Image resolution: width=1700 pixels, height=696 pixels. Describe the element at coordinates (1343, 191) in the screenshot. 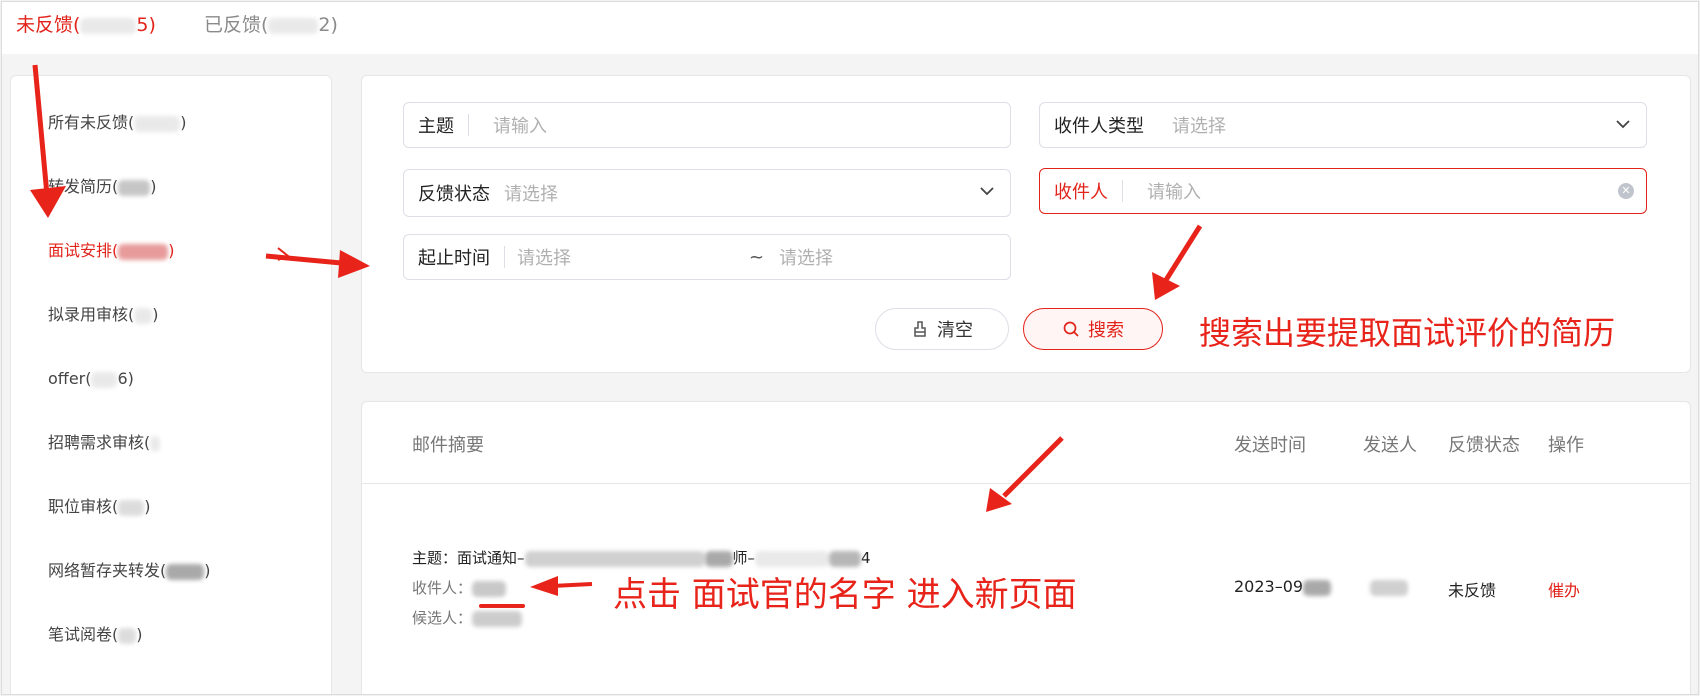

I see `recipient-field: 收件人 请输入 ✕` at that location.